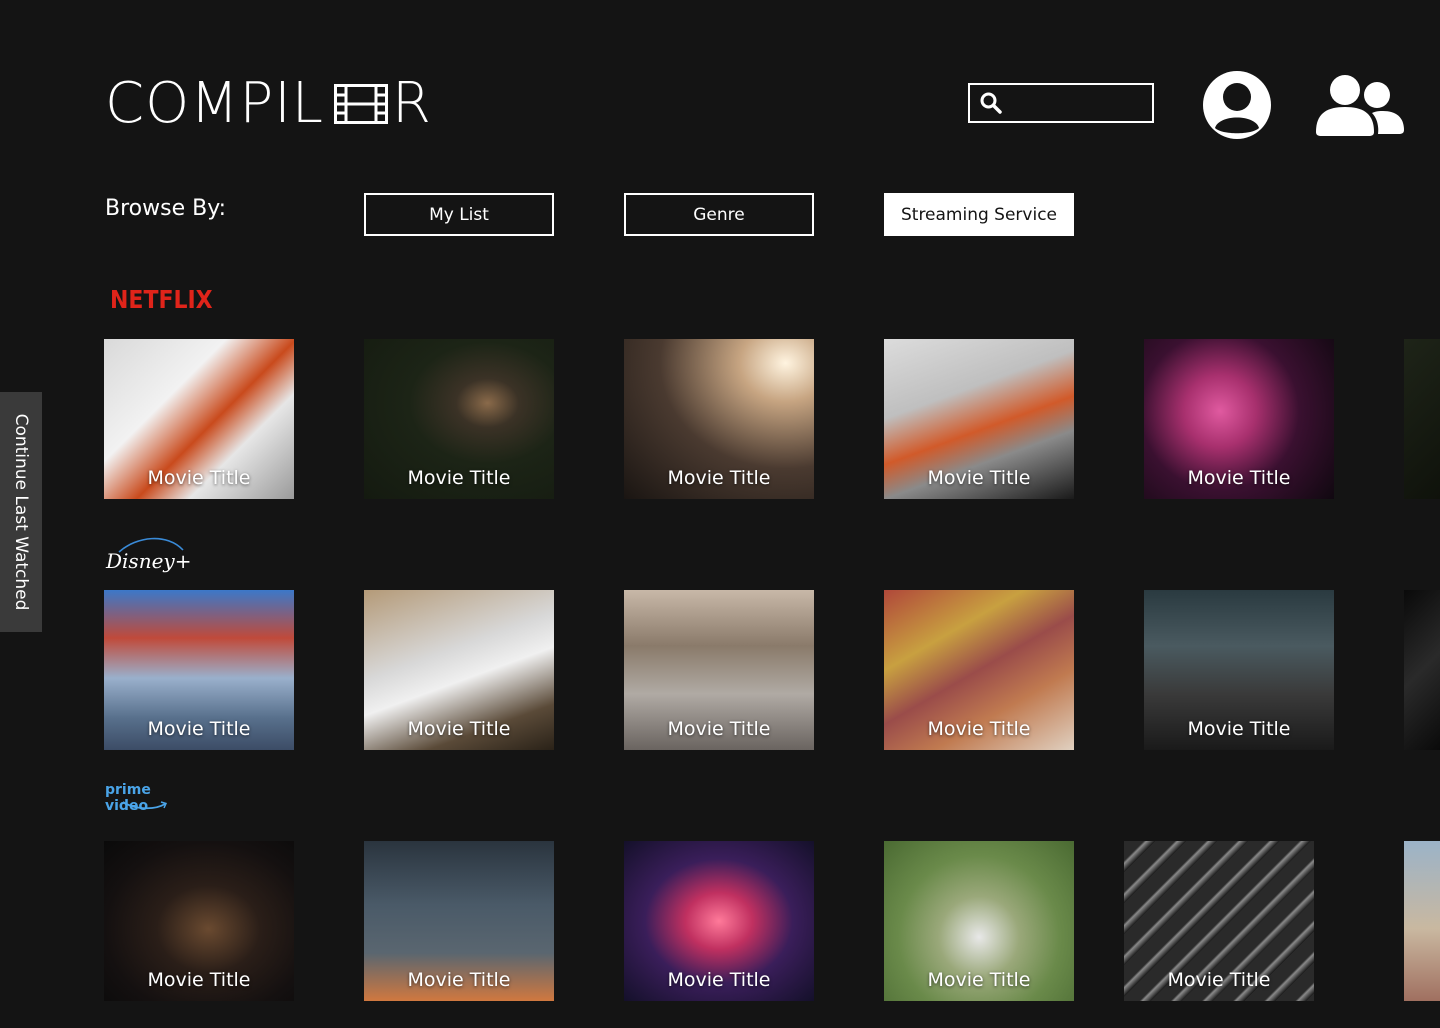 The width and height of the screenshot is (1440, 1028). Describe the element at coordinates (1359, 105) in the screenshot. I see `users-icon` at that location.